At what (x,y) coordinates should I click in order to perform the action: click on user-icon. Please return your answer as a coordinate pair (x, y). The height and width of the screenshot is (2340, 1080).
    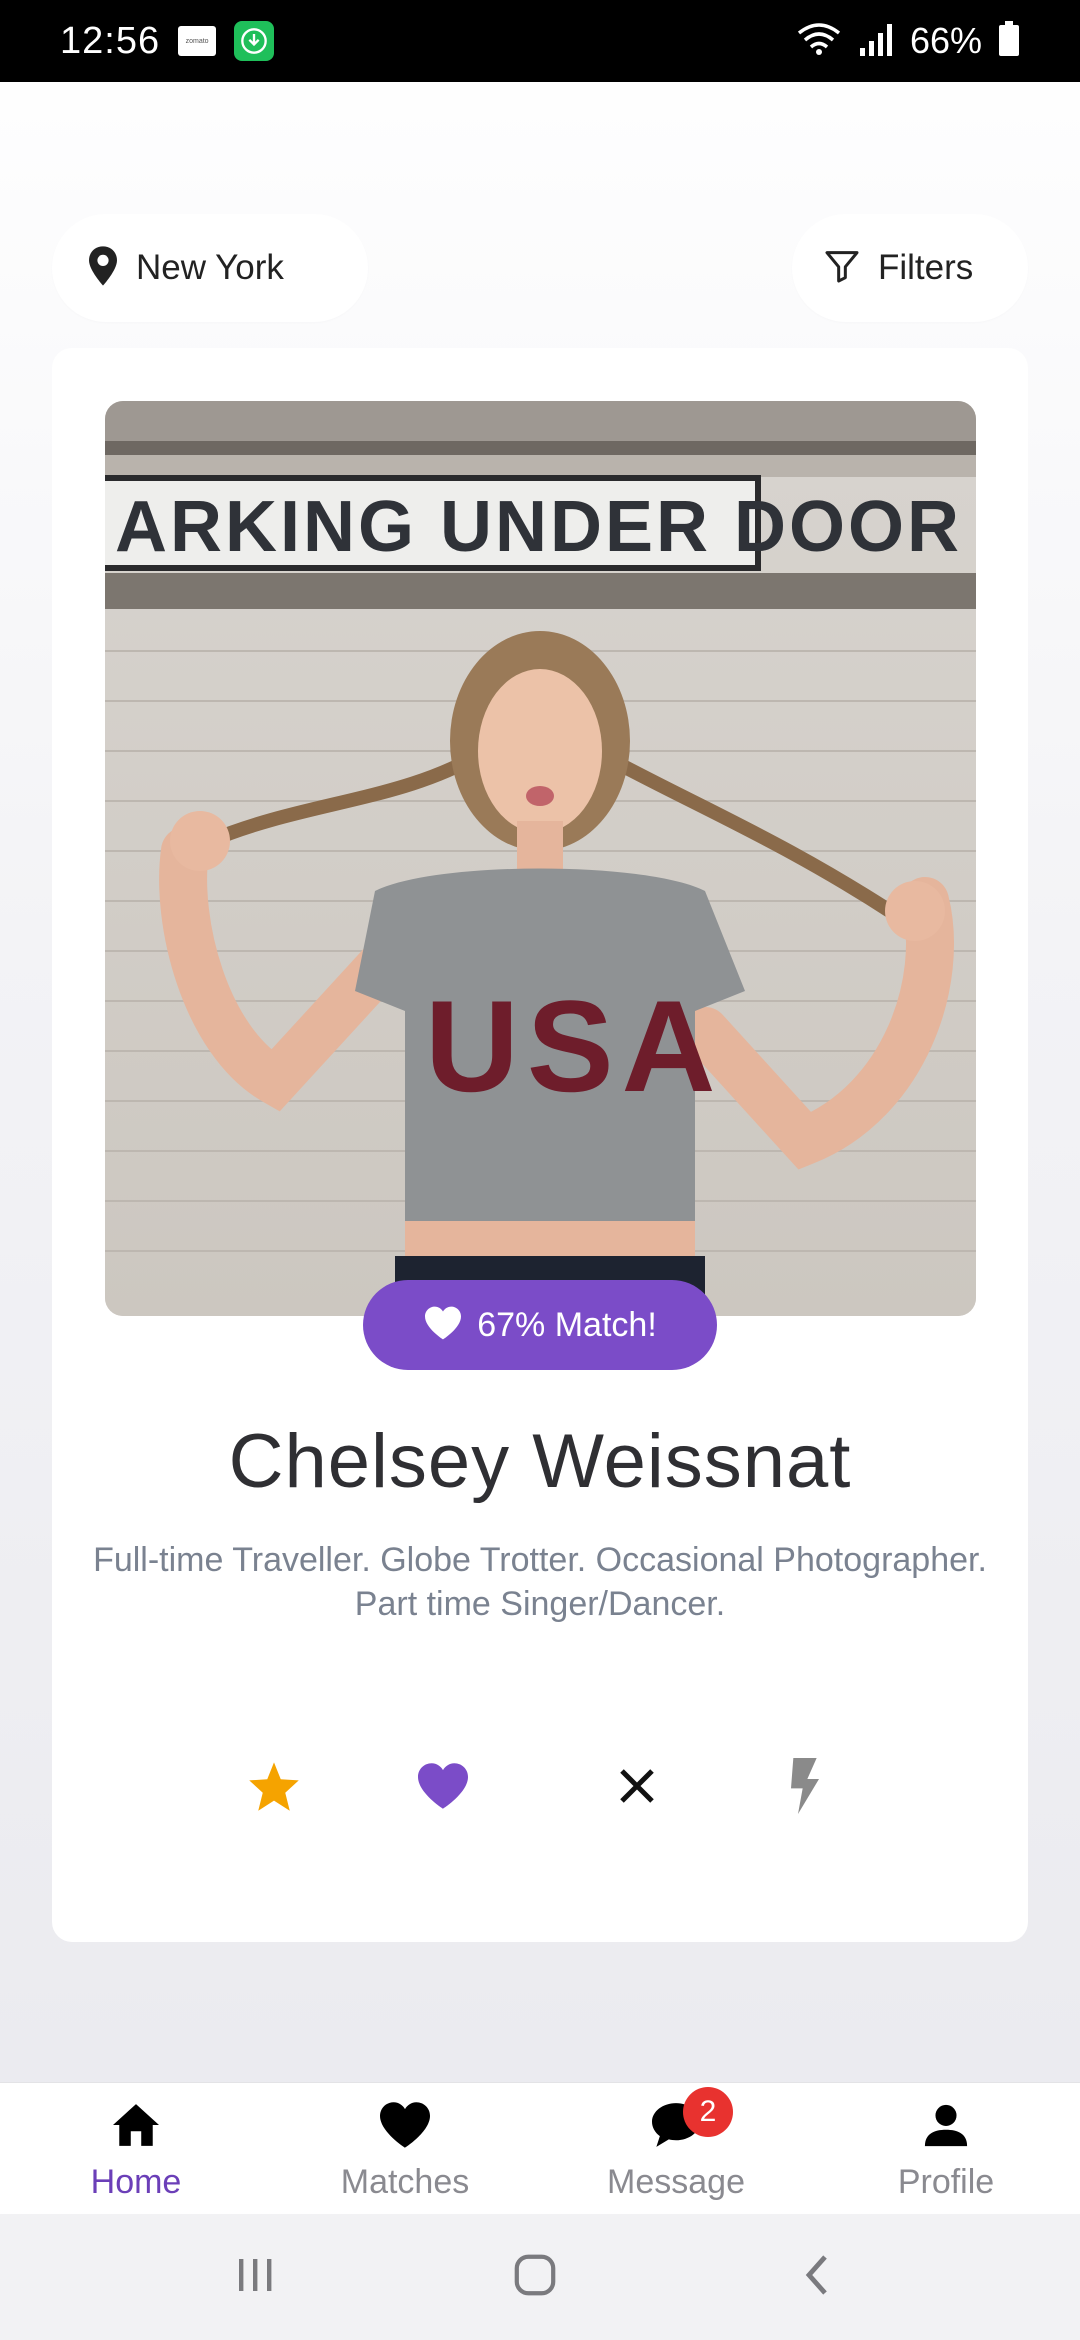
    Looking at the image, I should click on (946, 2125).